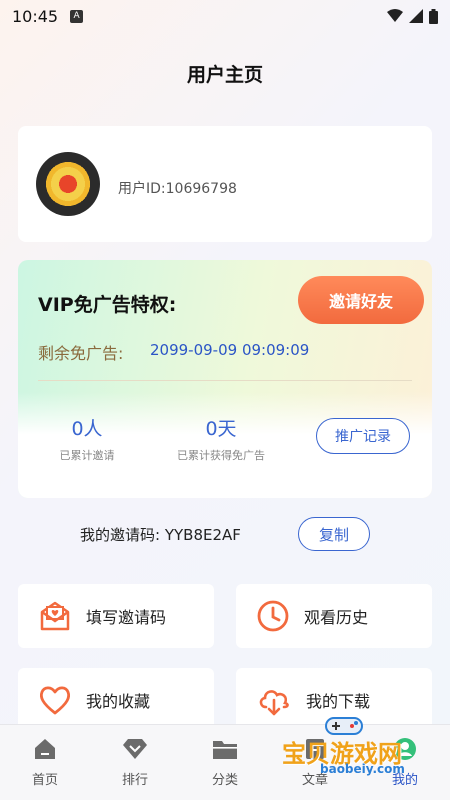  I want to click on tab-label: 首页, so click(44, 780).